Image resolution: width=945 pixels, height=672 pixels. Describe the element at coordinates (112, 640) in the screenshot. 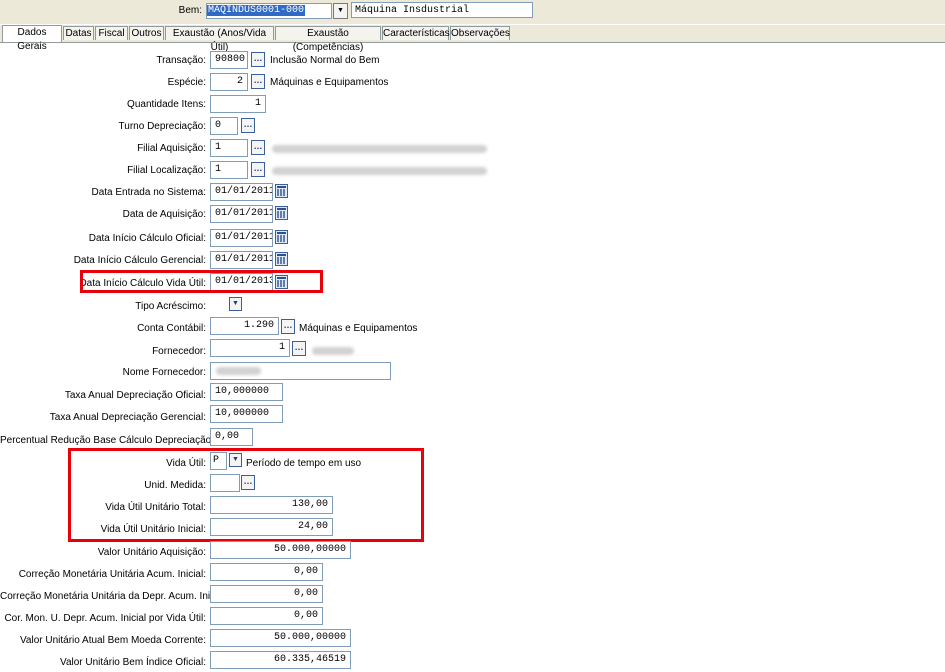

I see `valor-atual-label: Valor Unitário Atual Bem Moeda Corrente:` at that location.